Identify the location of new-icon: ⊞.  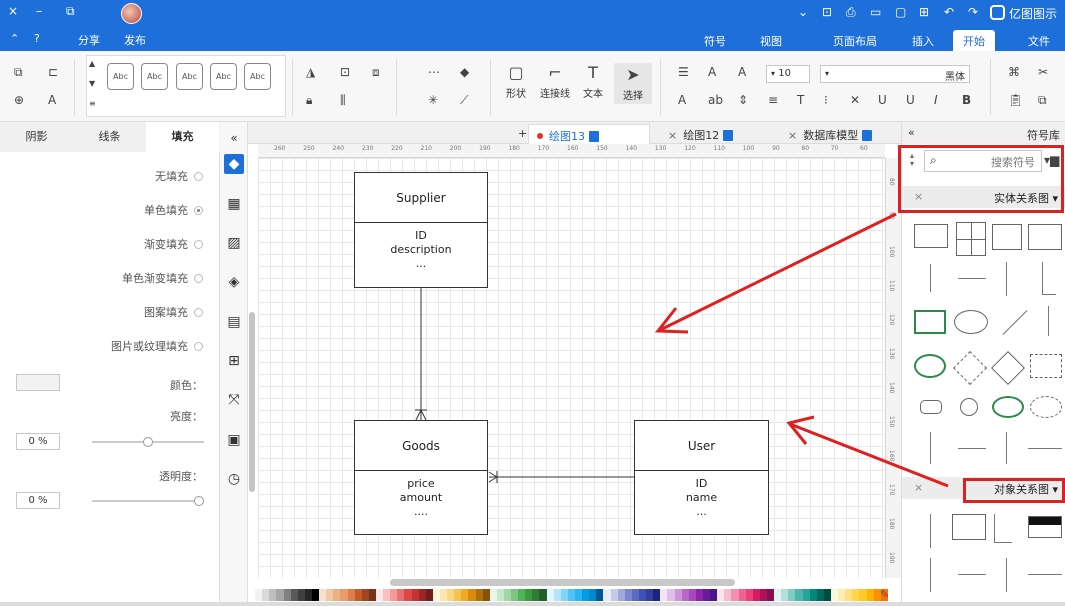
(924, 12).